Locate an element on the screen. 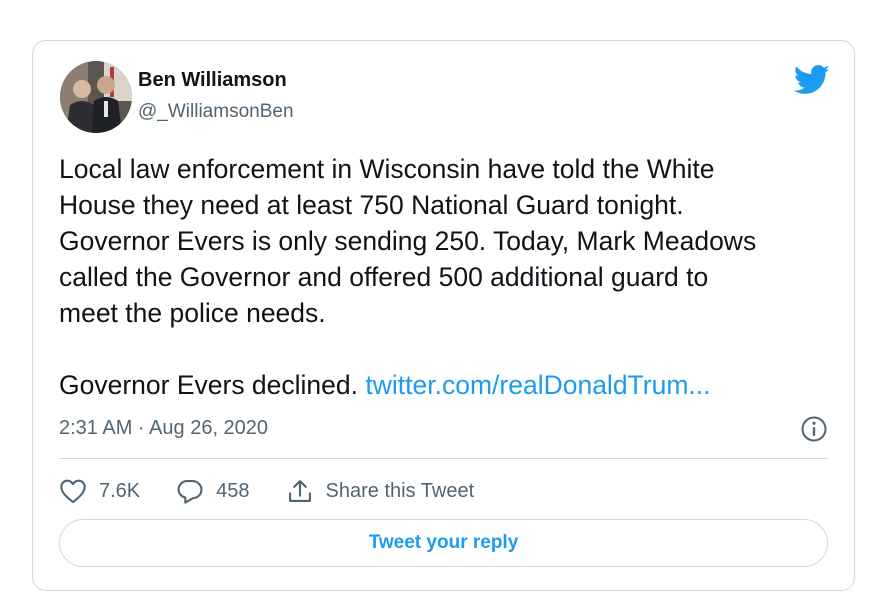  reply-count: 458 is located at coordinates (233, 490).